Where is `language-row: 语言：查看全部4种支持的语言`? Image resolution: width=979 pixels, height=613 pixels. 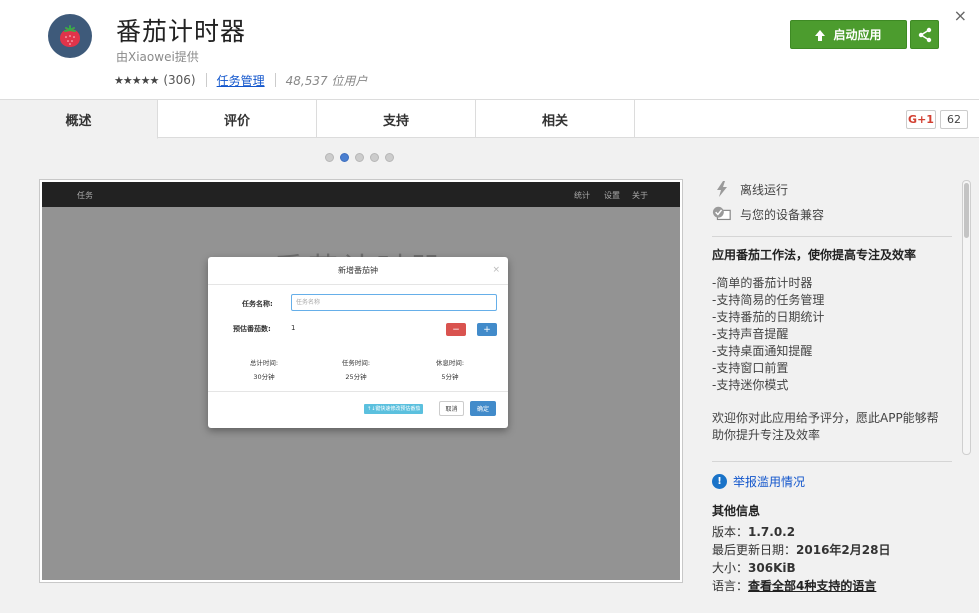
language-row: 语言：查看全部4种支持的语言 is located at coordinates (794, 585).